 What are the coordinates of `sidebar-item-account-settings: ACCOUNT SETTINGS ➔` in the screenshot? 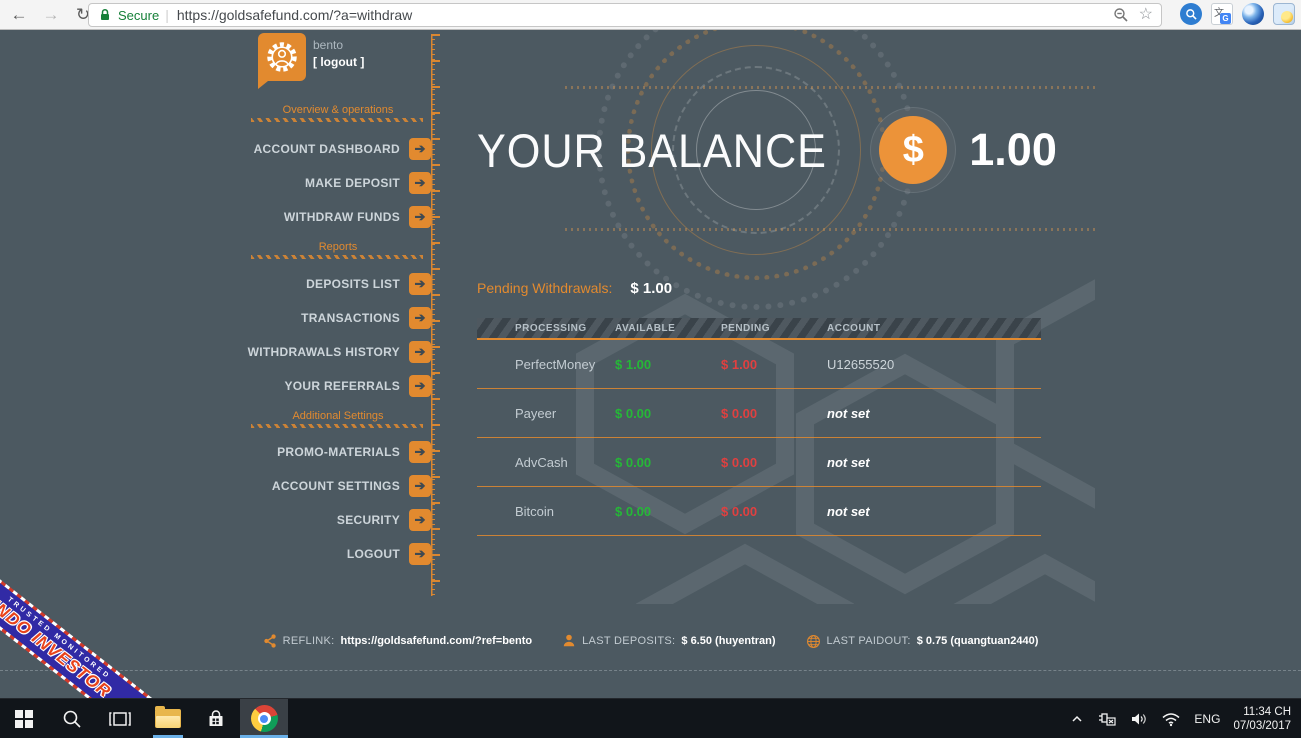 It's located at (338, 486).